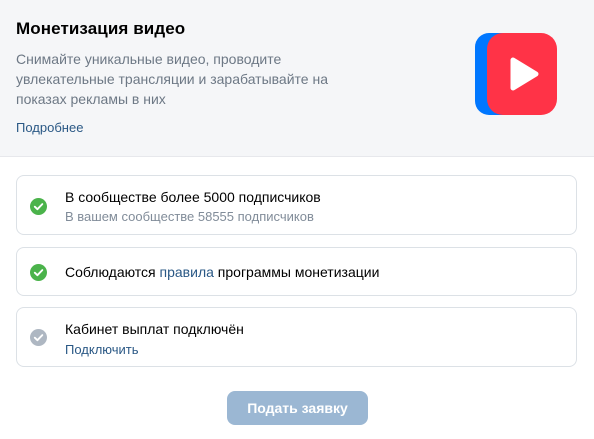 This screenshot has width=594, height=439. What do you see at coordinates (38, 337) in the screenshot?
I see `check-circle-pending-icon` at bounding box center [38, 337].